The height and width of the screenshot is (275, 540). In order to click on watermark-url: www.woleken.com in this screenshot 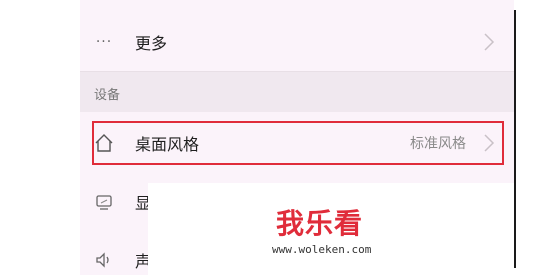, I will do `click(322, 249)`.